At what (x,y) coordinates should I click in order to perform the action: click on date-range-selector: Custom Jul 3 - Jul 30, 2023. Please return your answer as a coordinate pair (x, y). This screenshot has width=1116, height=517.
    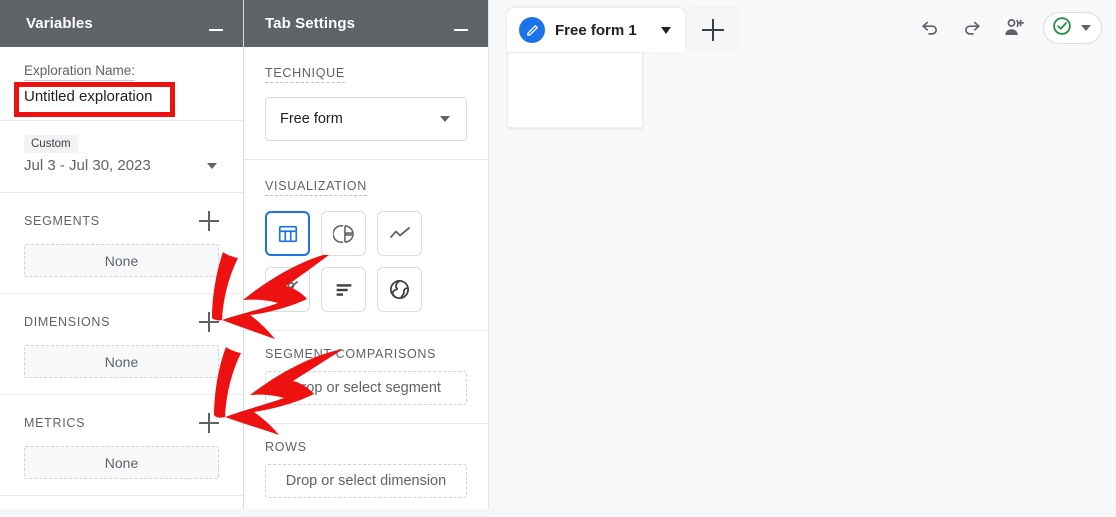
    Looking at the image, I should click on (121, 157).